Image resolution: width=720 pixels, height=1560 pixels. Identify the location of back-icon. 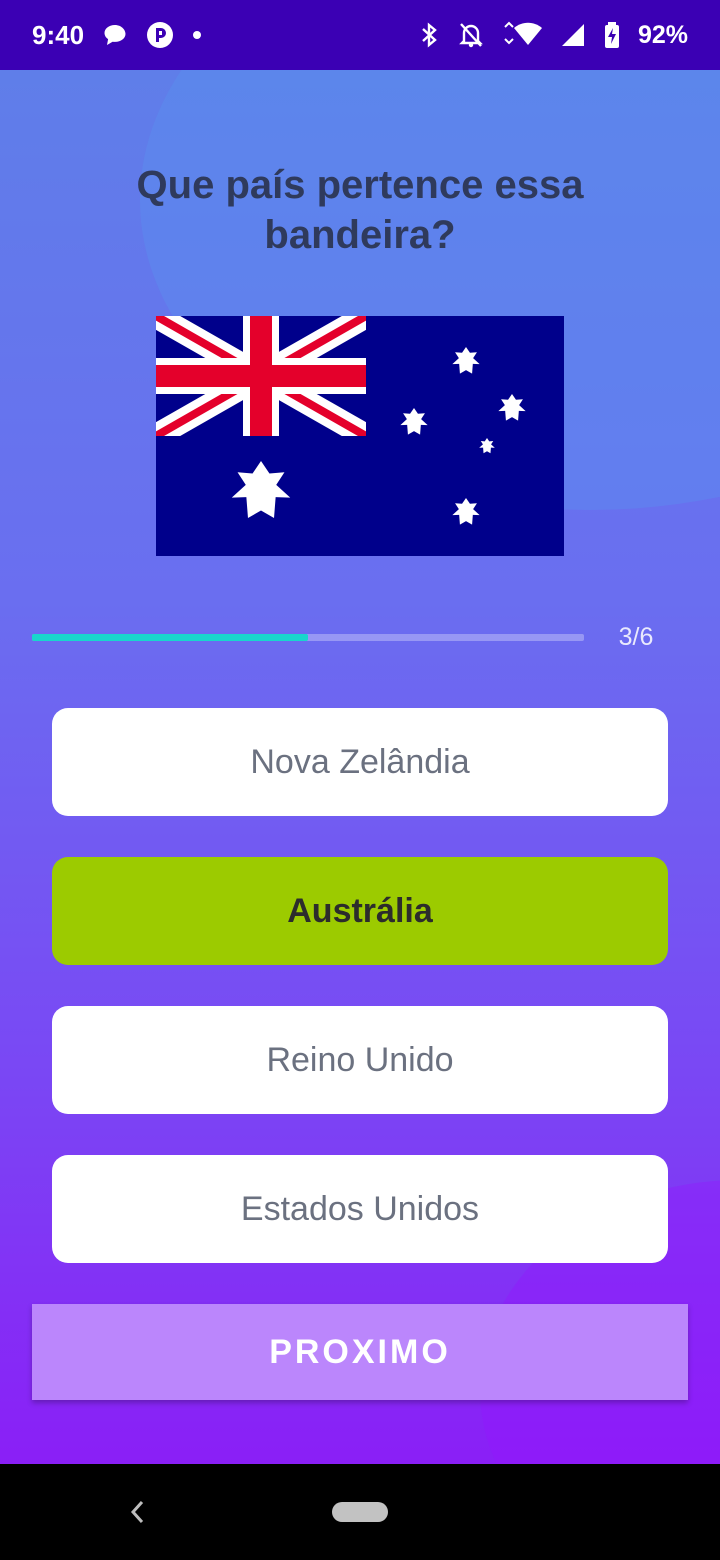
(138, 1514).